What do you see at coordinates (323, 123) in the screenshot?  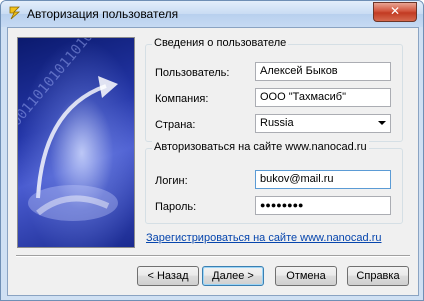 I see `country-select: Russia` at bounding box center [323, 123].